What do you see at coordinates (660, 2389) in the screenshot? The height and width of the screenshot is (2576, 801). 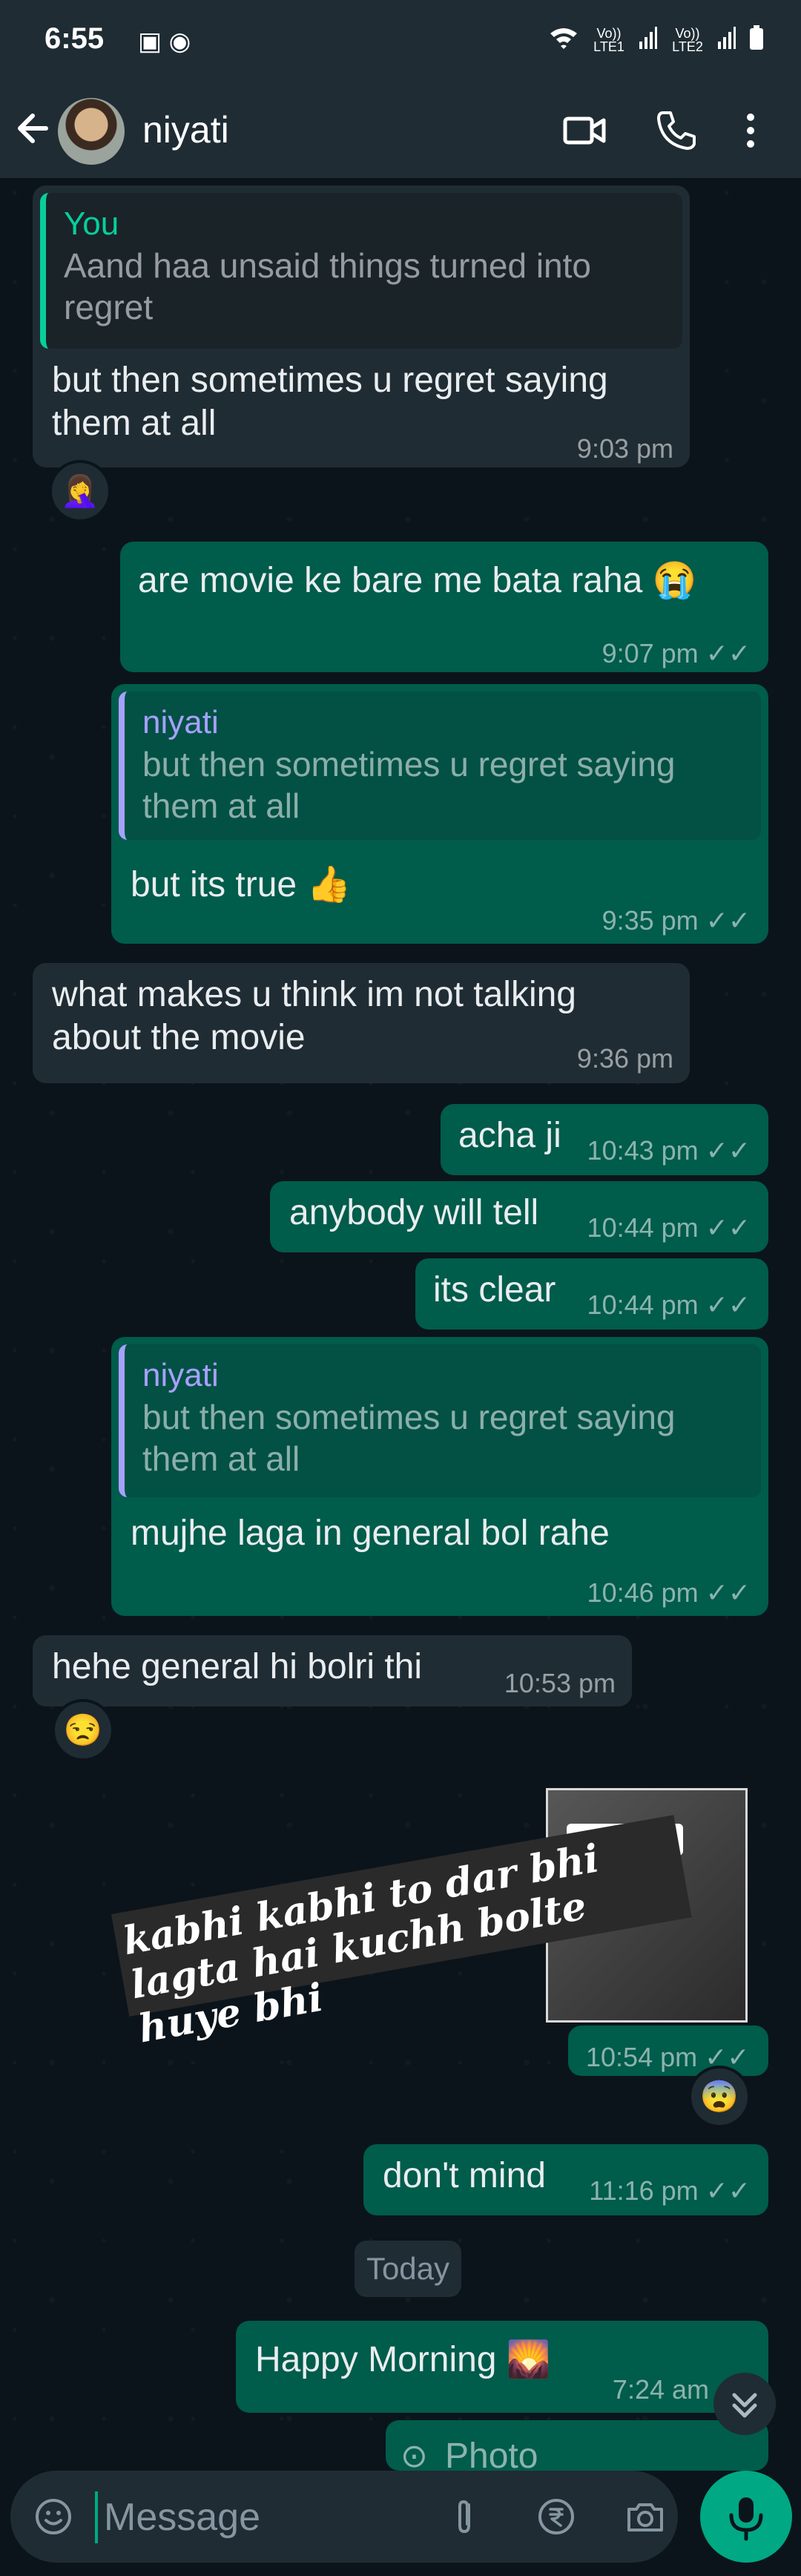 I see `message-time: 7:24 am` at bounding box center [660, 2389].